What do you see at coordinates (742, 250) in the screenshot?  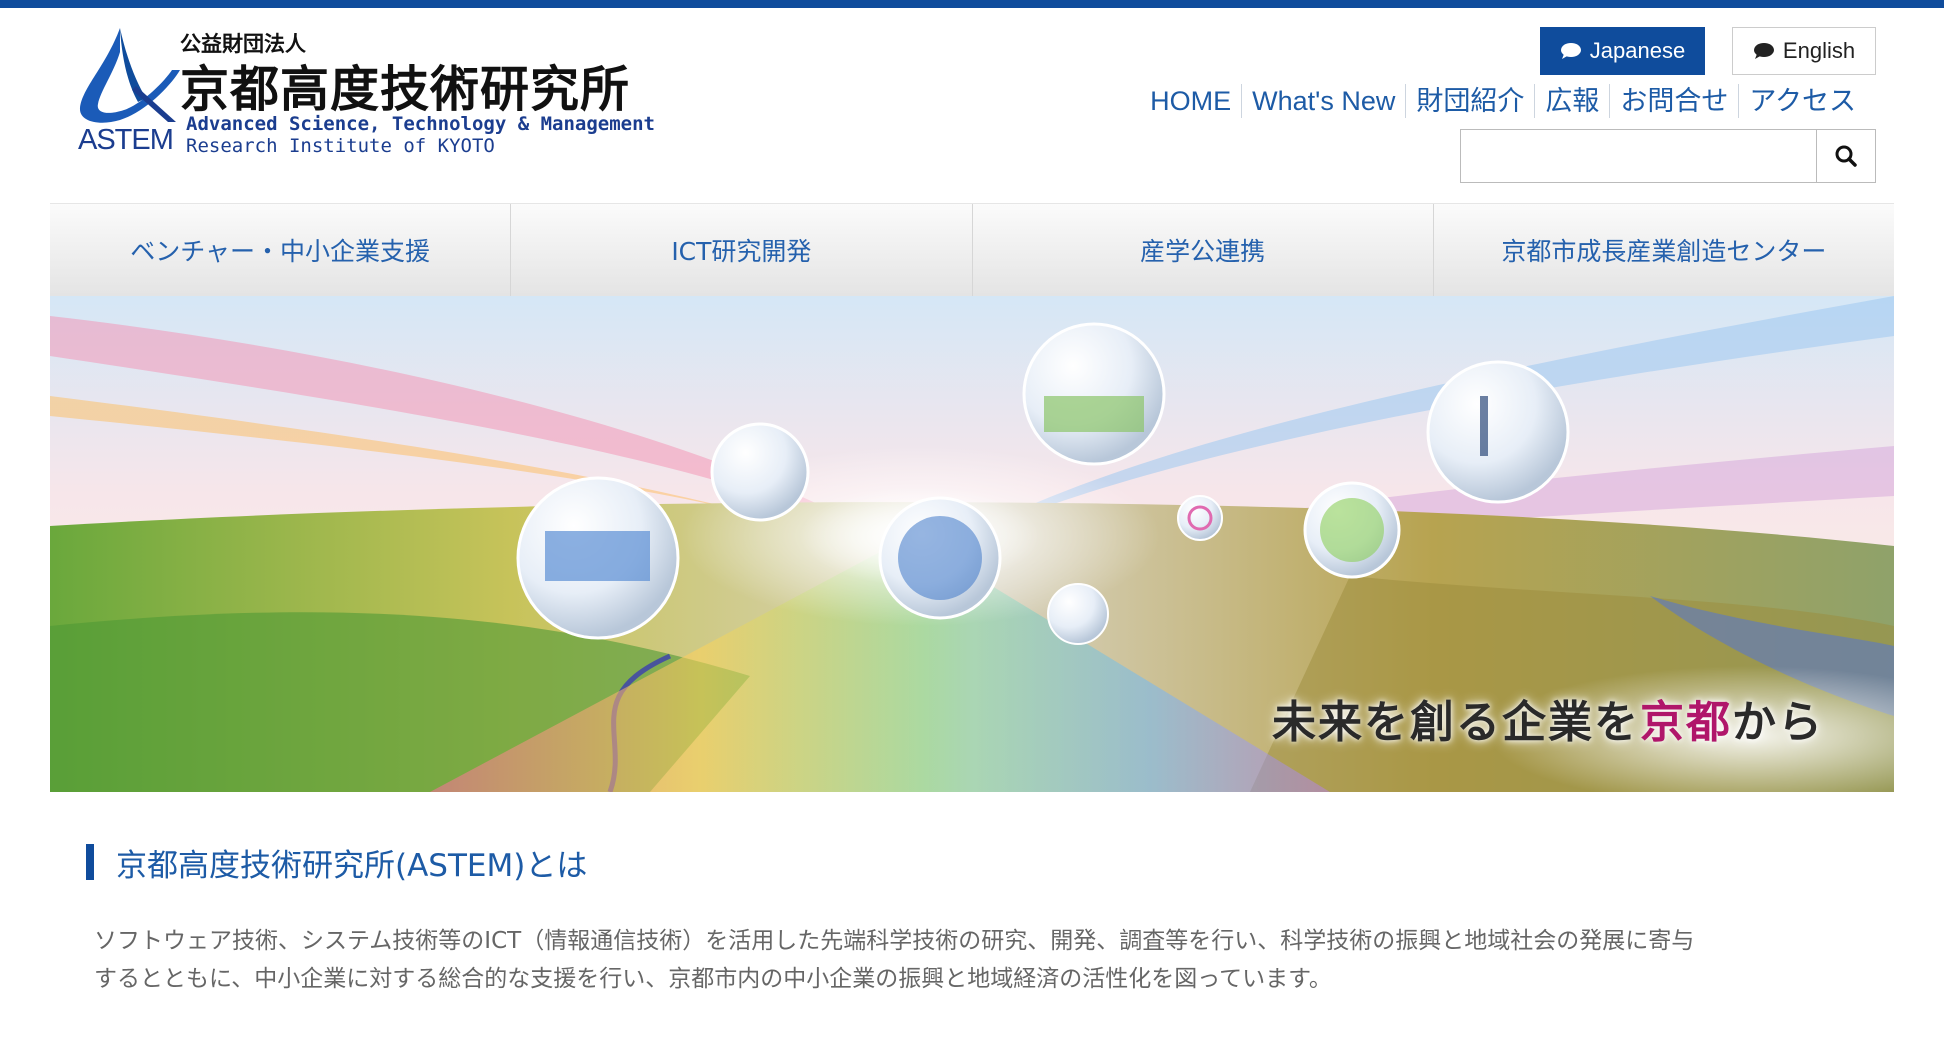 I see `main-nav-ict-research: ICT研究開発` at bounding box center [742, 250].